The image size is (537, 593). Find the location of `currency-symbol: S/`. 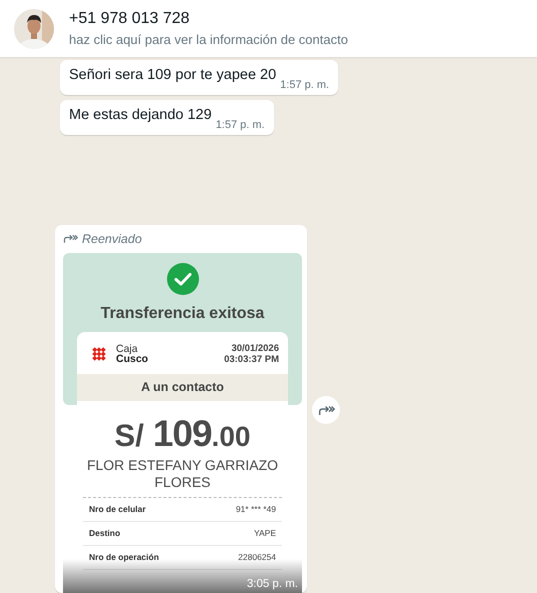

currency-symbol: S/ is located at coordinates (129, 436).